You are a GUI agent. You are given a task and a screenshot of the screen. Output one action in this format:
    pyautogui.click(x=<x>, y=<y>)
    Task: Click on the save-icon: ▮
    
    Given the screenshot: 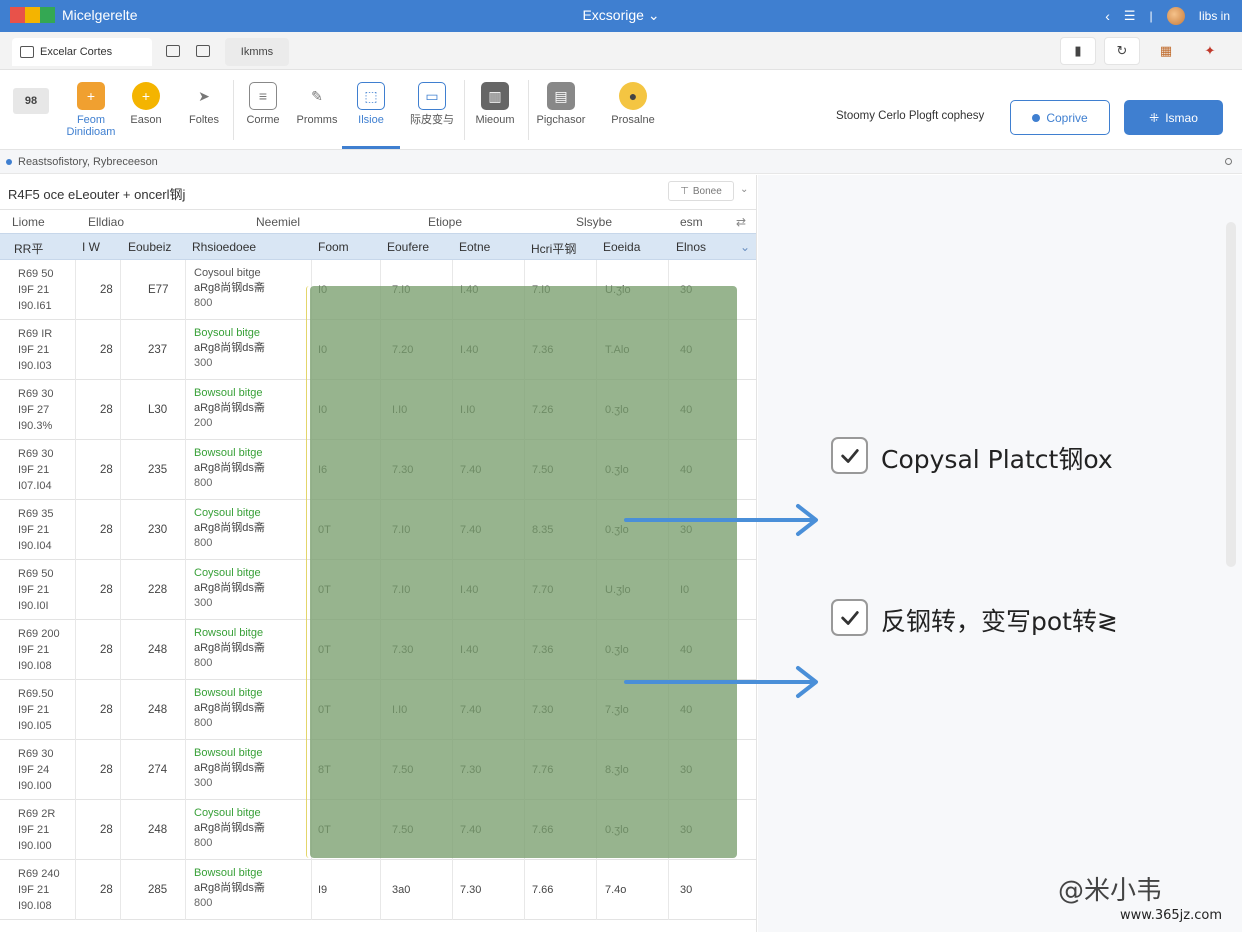 What is the action you would take?
    pyautogui.click(x=1078, y=51)
    